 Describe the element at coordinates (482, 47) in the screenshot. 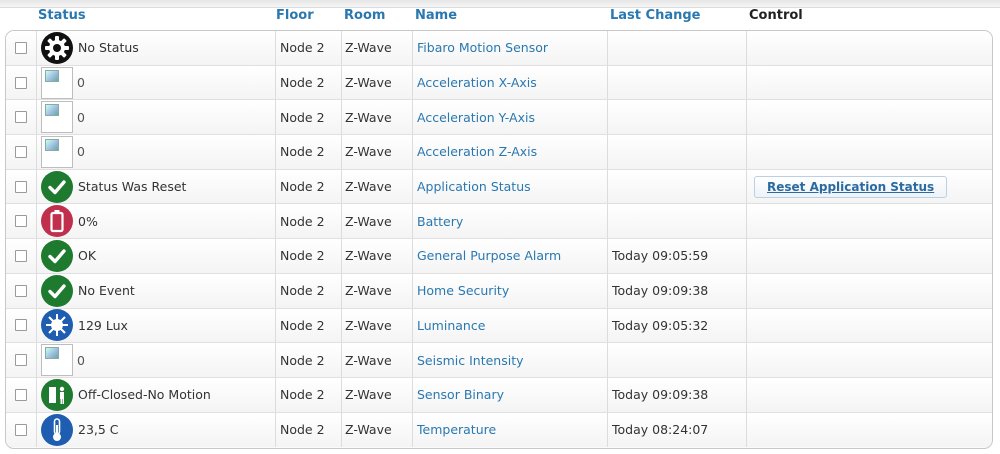

I see `device-name-link: Fibaro Motion Sensor` at that location.